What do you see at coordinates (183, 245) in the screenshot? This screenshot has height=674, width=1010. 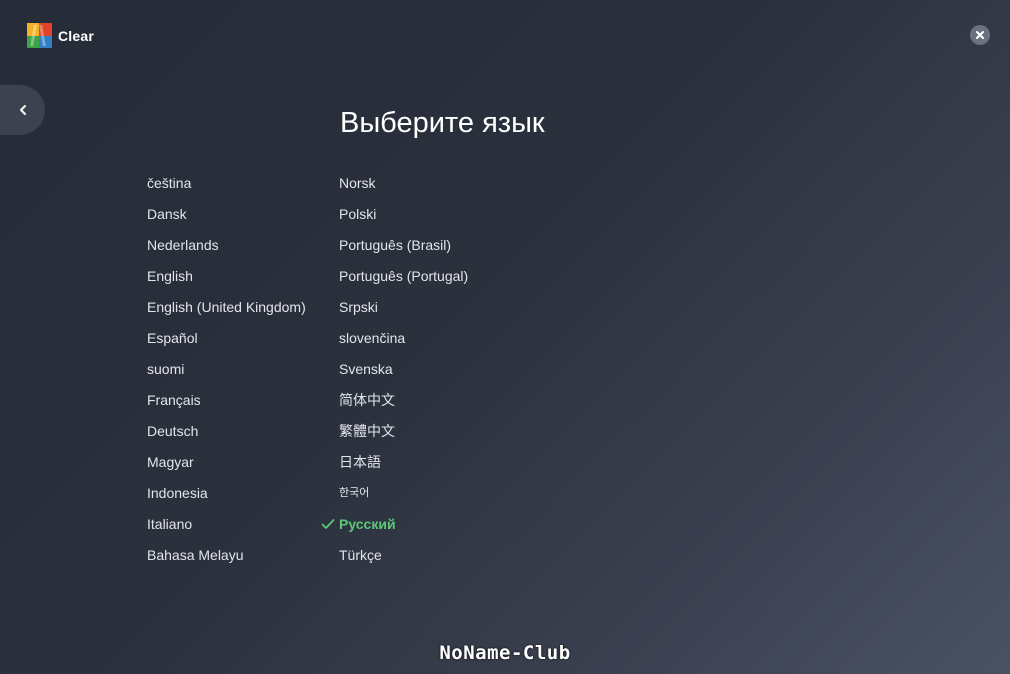 I see `language-label: Nederlands` at bounding box center [183, 245].